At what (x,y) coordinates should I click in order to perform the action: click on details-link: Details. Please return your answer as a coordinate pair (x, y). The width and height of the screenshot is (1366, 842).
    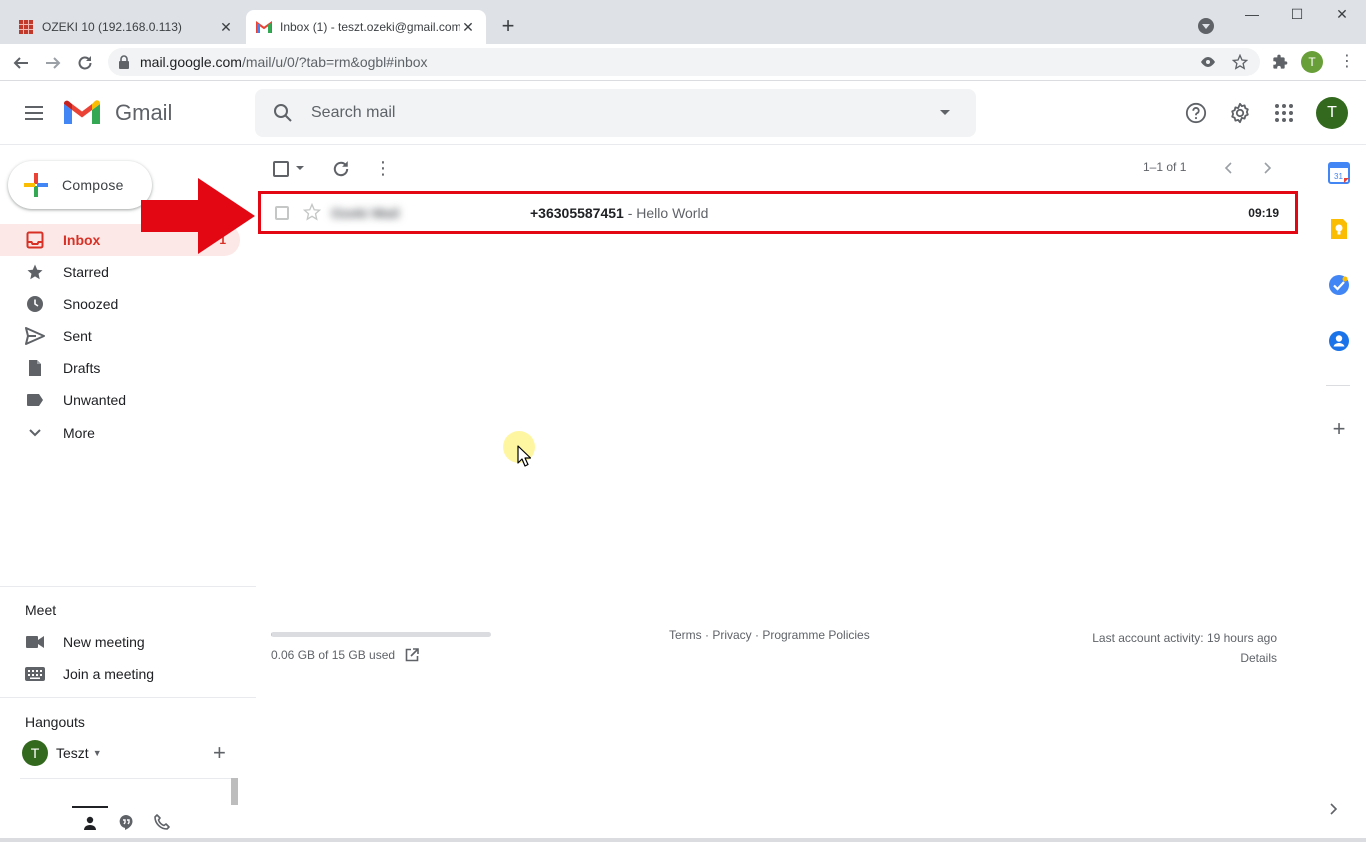
    Looking at the image, I should click on (1184, 658).